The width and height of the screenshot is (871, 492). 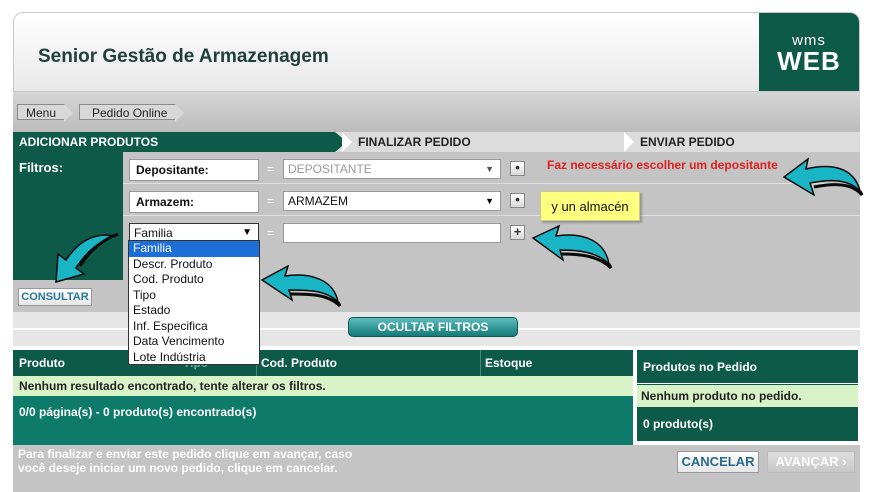 What do you see at coordinates (678, 424) in the screenshot?
I see `order-product-count: 0 produto(s)` at bounding box center [678, 424].